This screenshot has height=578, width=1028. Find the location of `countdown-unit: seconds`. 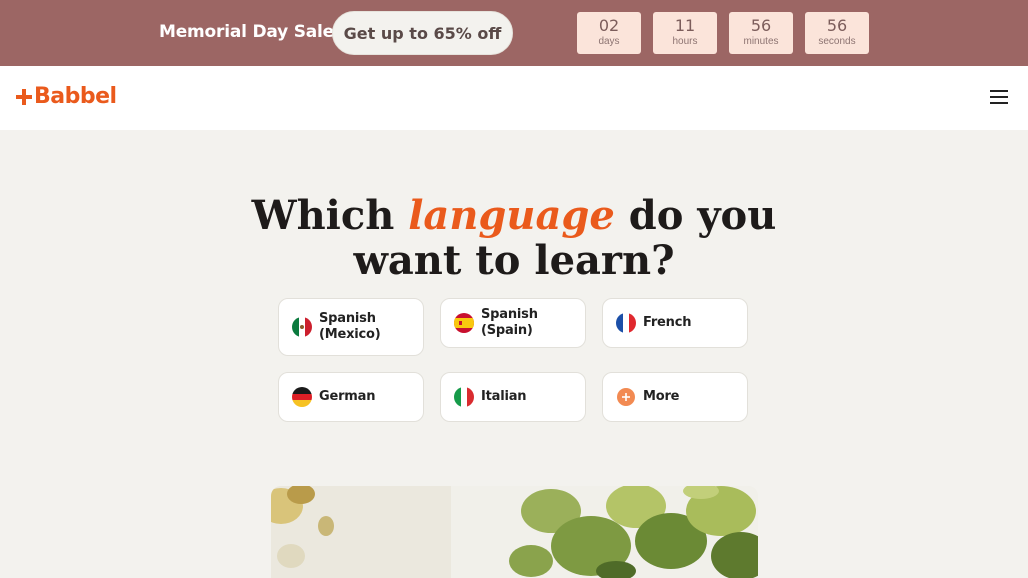

countdown-unit: seconds is located at coordinates (837, 41).